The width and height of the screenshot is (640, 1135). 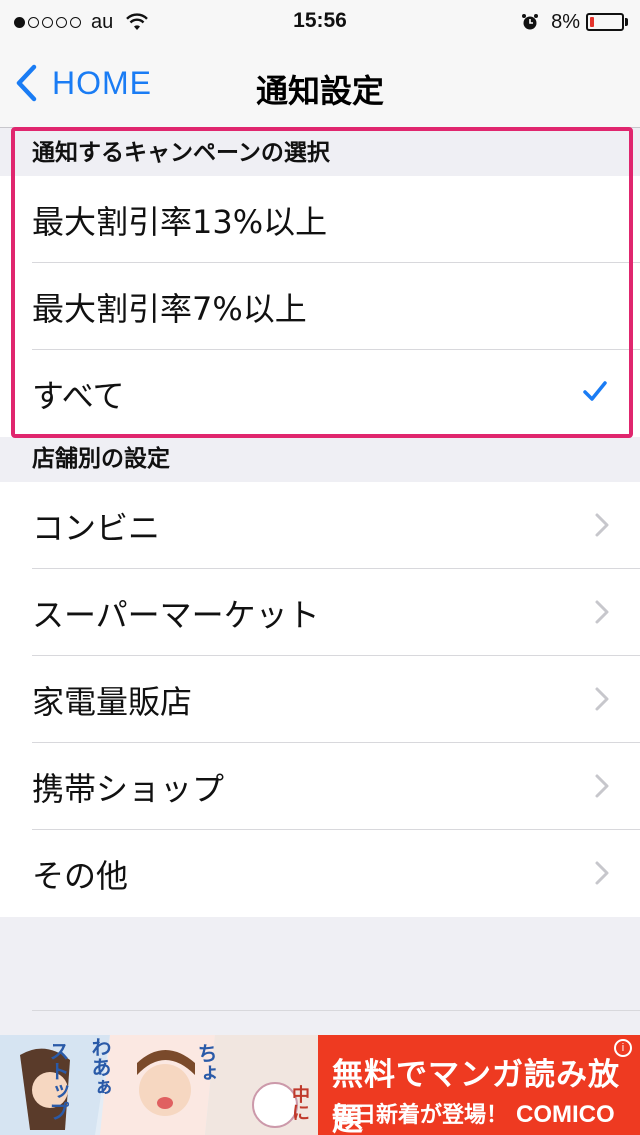 I want to click on store-item-label: スーパーマーケット, so click(x=176, y=614).